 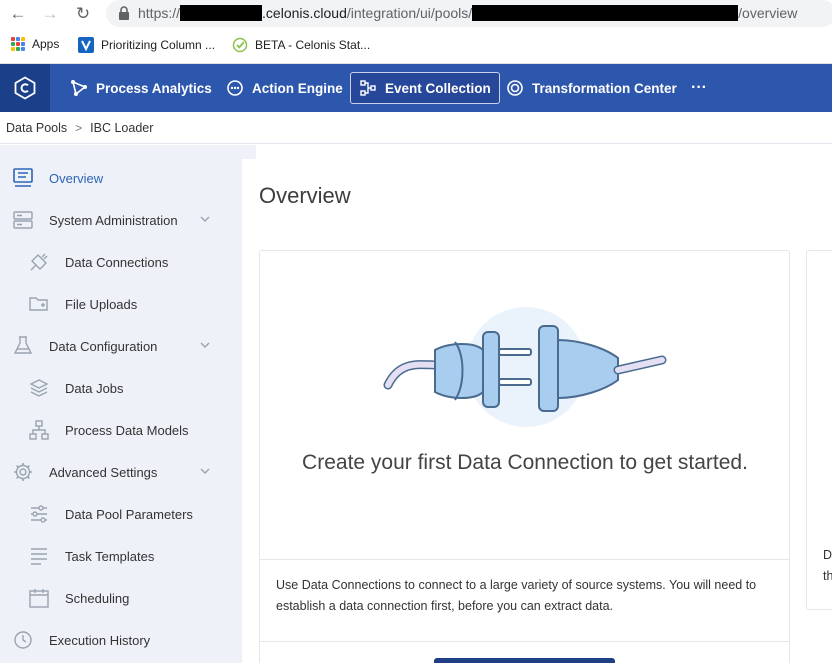 What do you see at coordinates (50, 14) in the screenshot?
I see `forward-arrow-icon: →` at bounding box center [50, 14].